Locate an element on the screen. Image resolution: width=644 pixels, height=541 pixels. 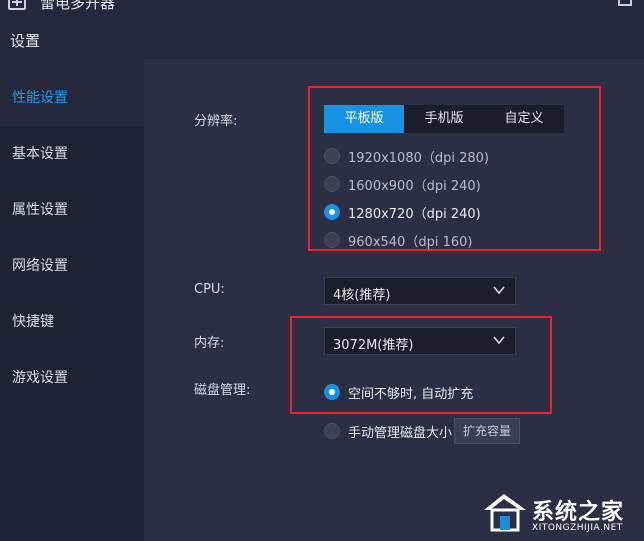
radio-label: 1920x1080（dpi 280) is located at coordinates (418, 158).